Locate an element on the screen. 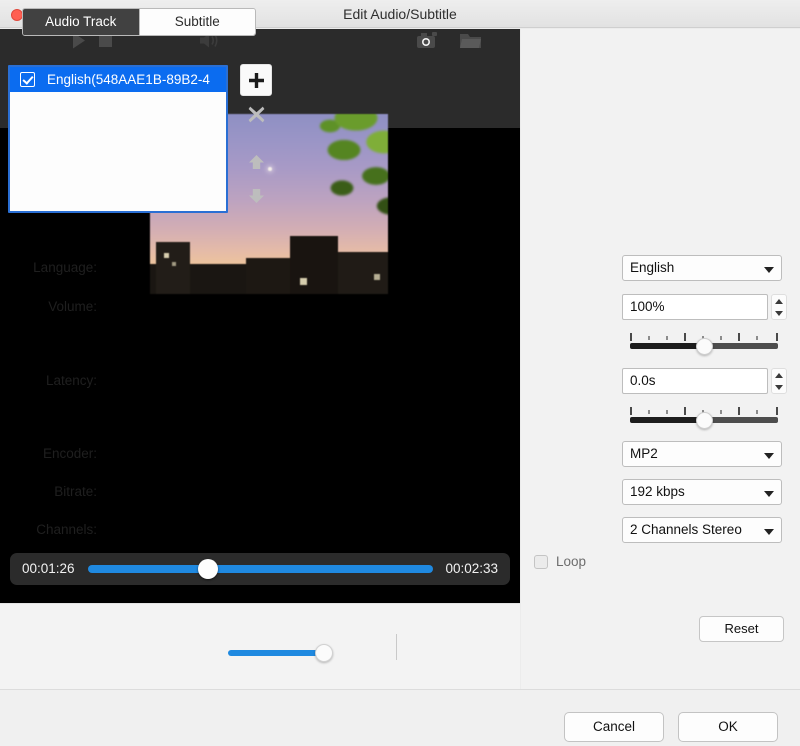 This screenshot has width=800, height=746. language-select: English is located at coordinates (702, 268).